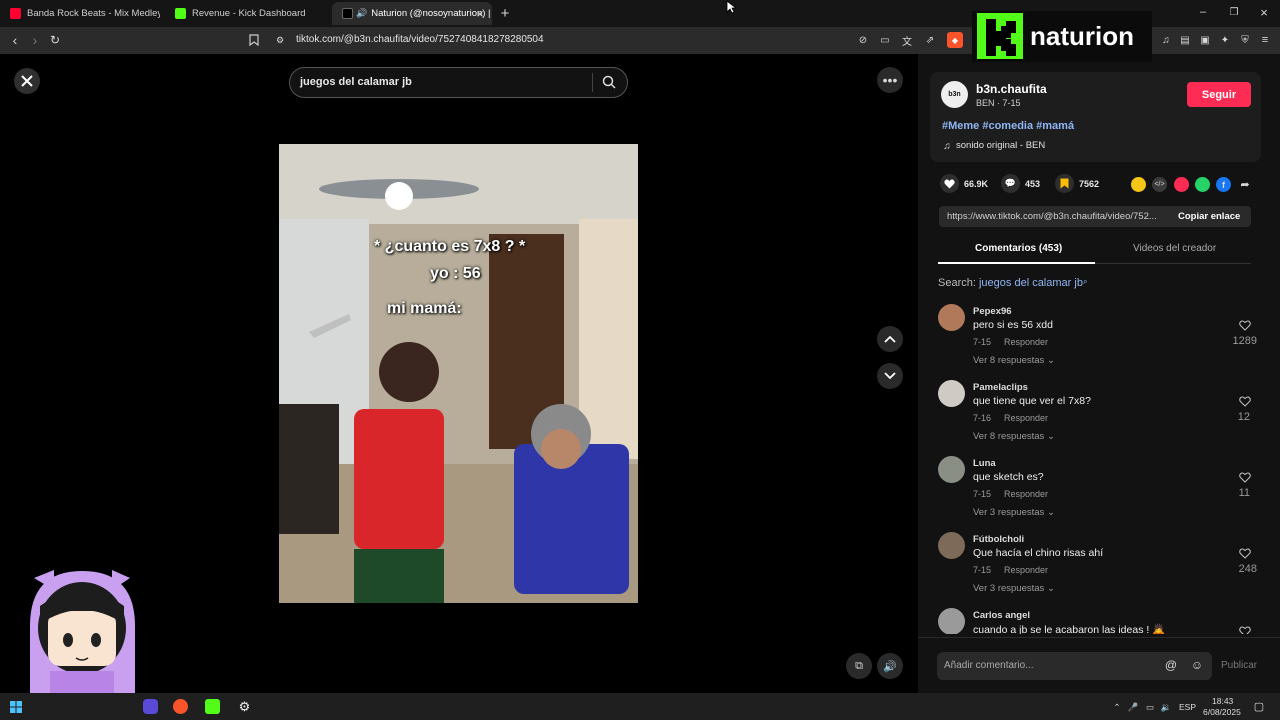 The image size is (1280, 720). What do you see at coordinates (992, 311) in the screenshot?
I see `comment-user: Pepex96` at bounding box center [992, 311].